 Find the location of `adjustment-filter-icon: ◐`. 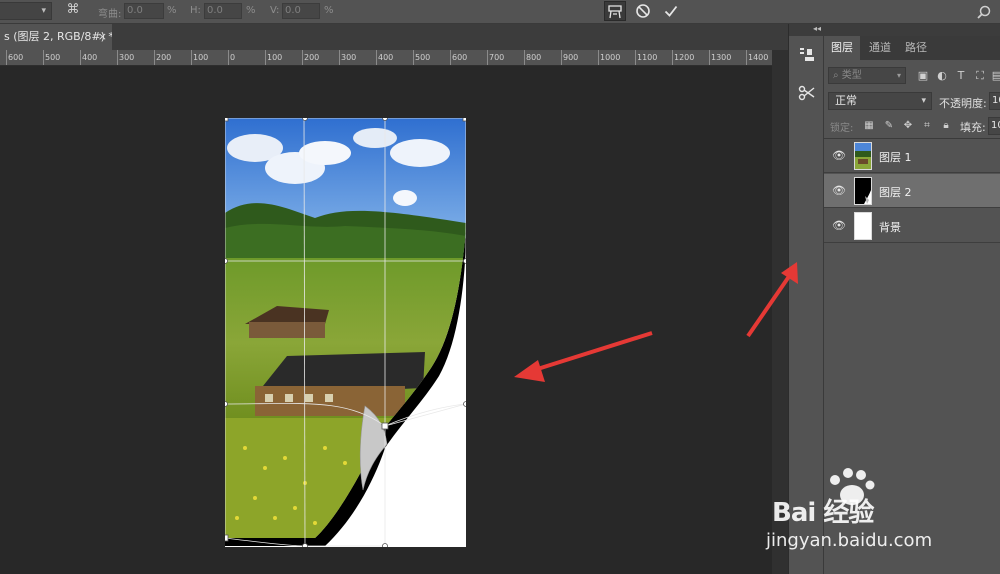

adjustment-filter-icon: ◐ is located at coordinates (942, 76).